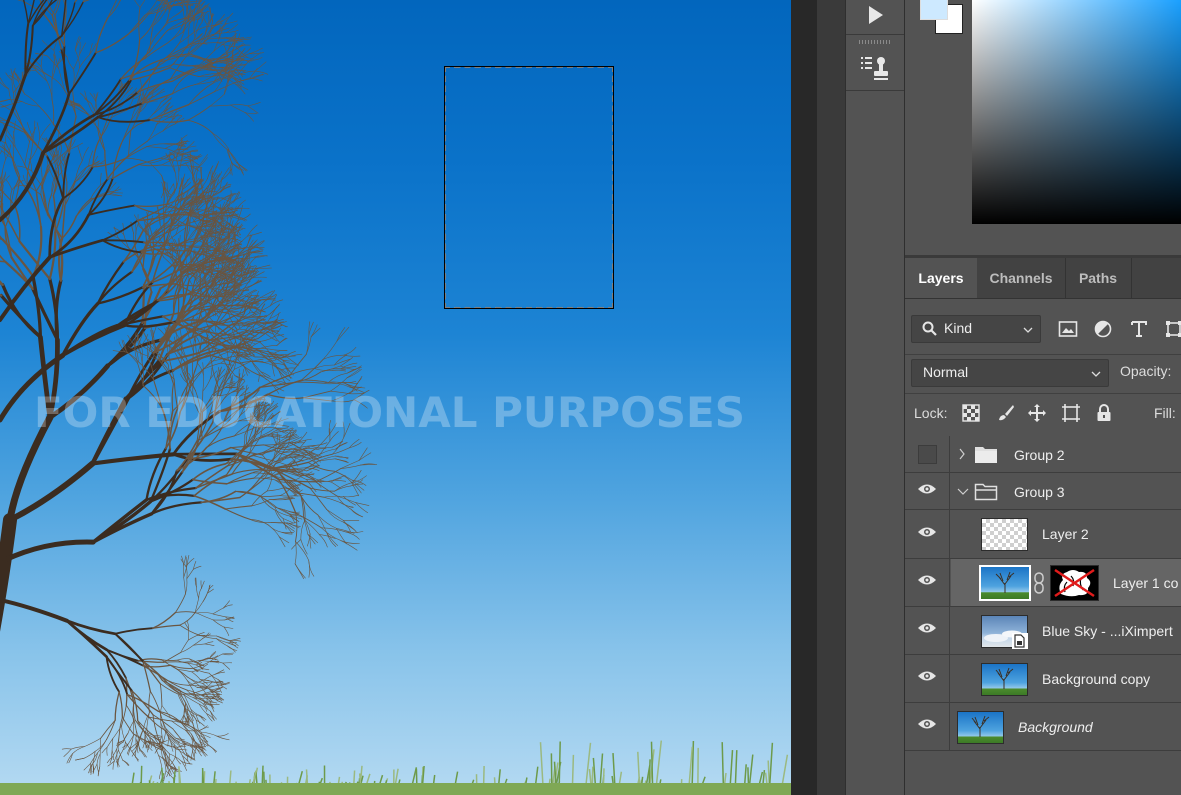 This screenshot has width=1181, height=795. I want to click on blend-mode-select: Normal, so click(1010, 373).